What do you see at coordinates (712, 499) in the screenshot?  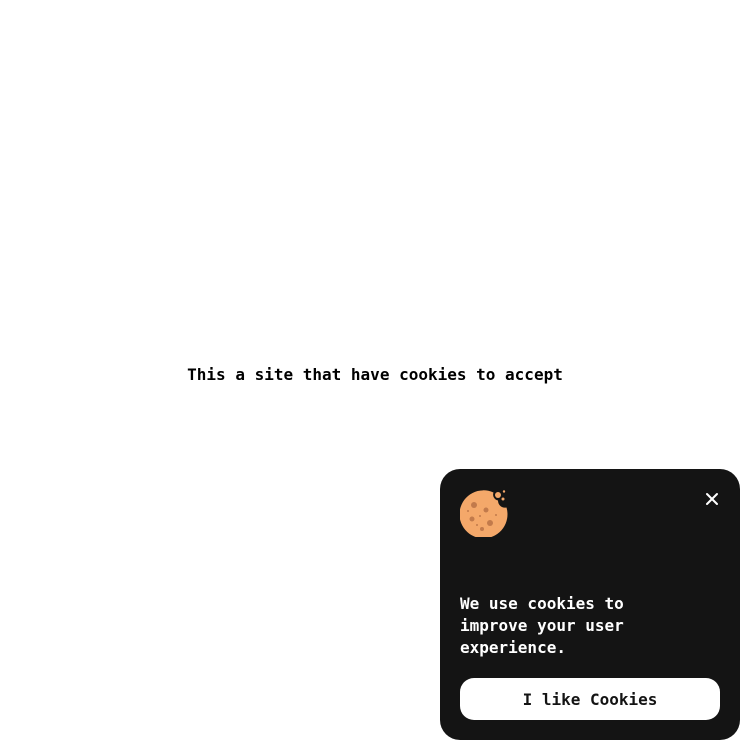 I see `close-icon` at bounding box center [712, 499].